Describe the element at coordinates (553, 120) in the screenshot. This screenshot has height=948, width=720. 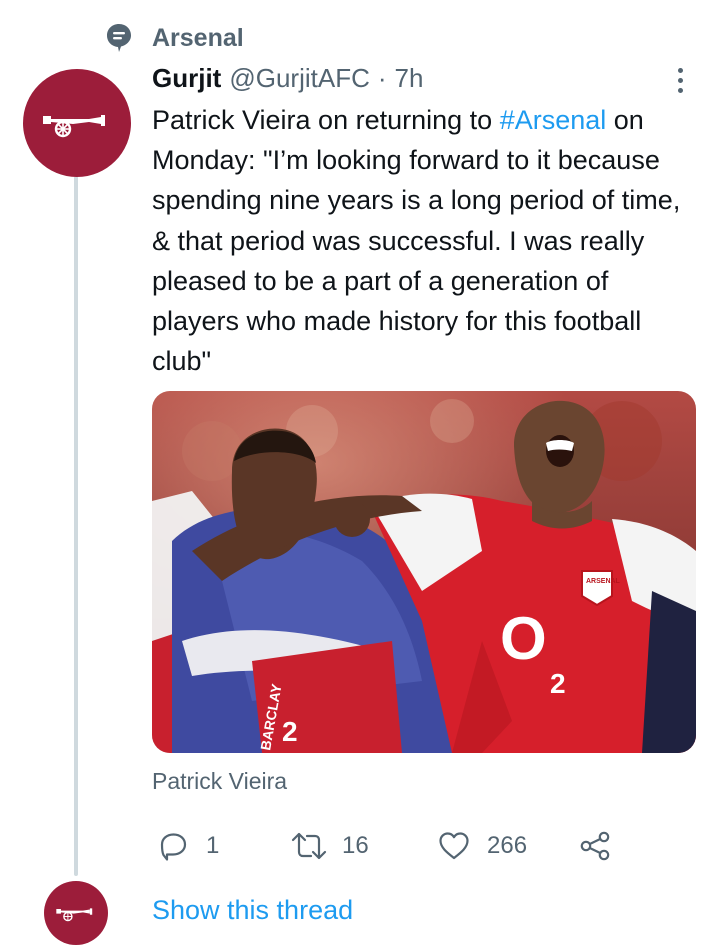
I see `hashtag-link: #Arsenal` at that location.